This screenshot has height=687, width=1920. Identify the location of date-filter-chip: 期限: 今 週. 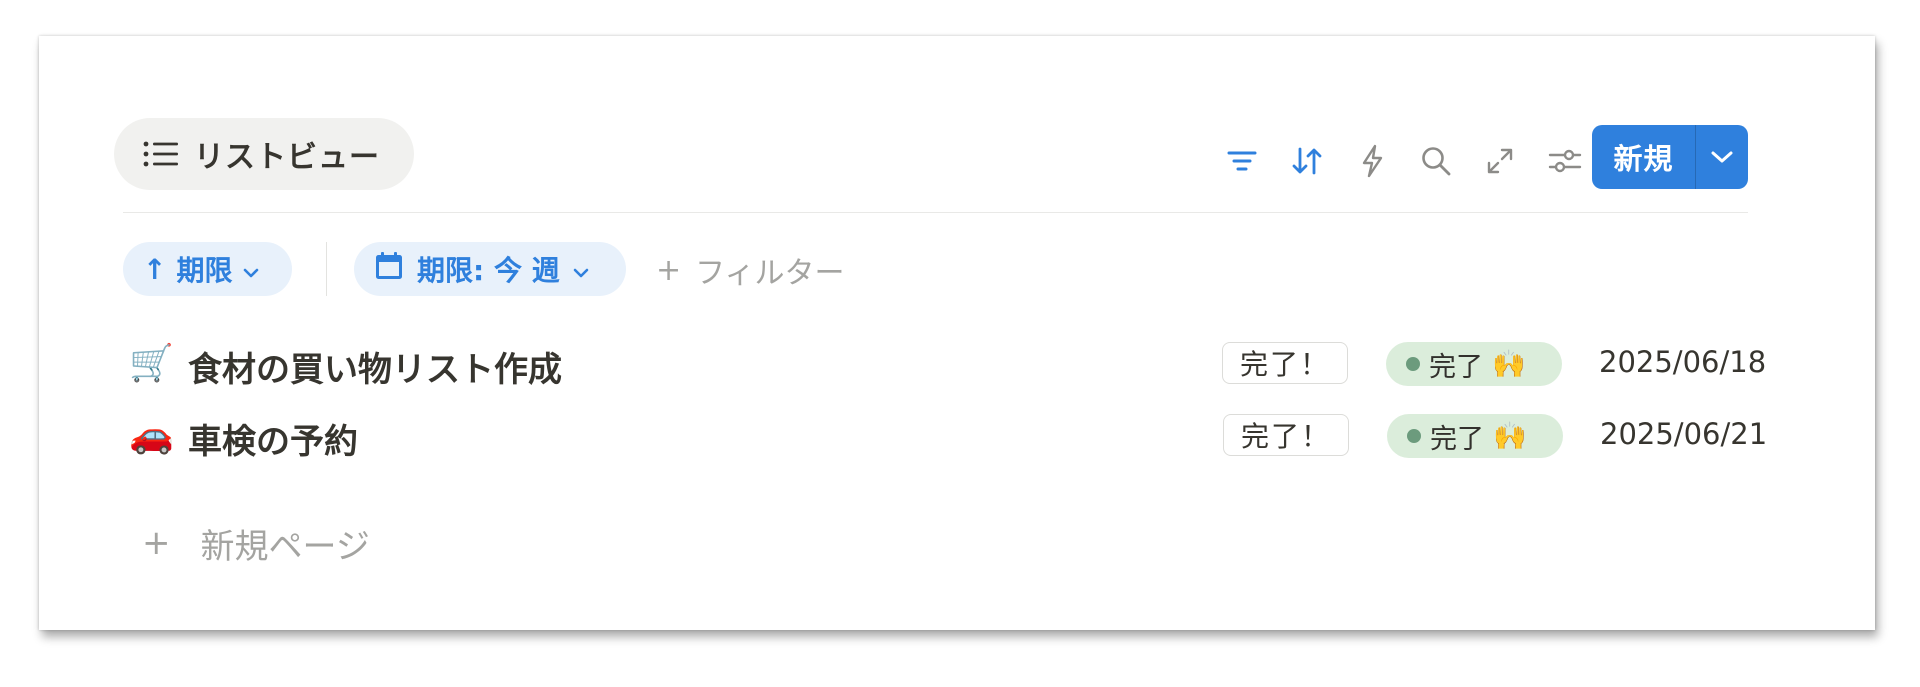
(490, 269).